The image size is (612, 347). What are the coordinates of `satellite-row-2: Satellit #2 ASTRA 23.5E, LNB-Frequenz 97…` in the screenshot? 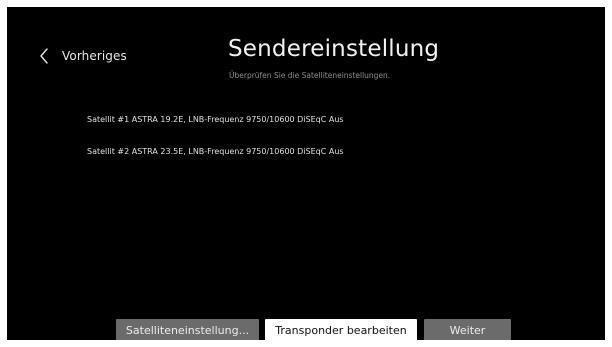 It's located at (215, 152).